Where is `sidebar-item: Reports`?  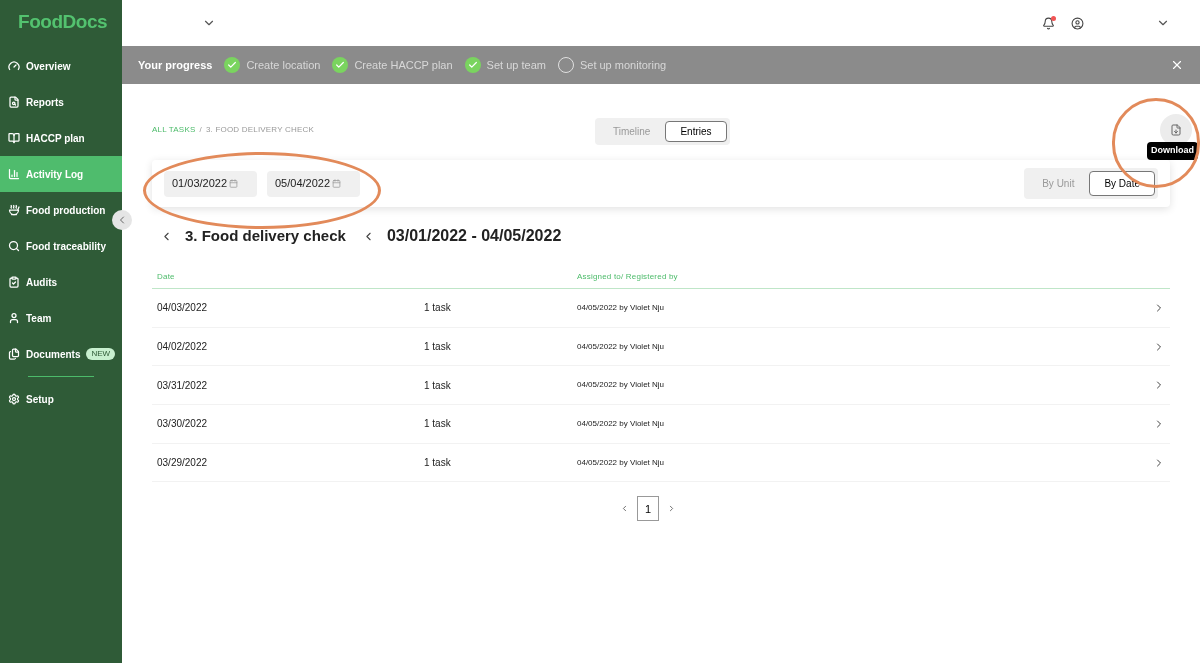 sidebar-item: Reports is located at coordinates (55, 102).